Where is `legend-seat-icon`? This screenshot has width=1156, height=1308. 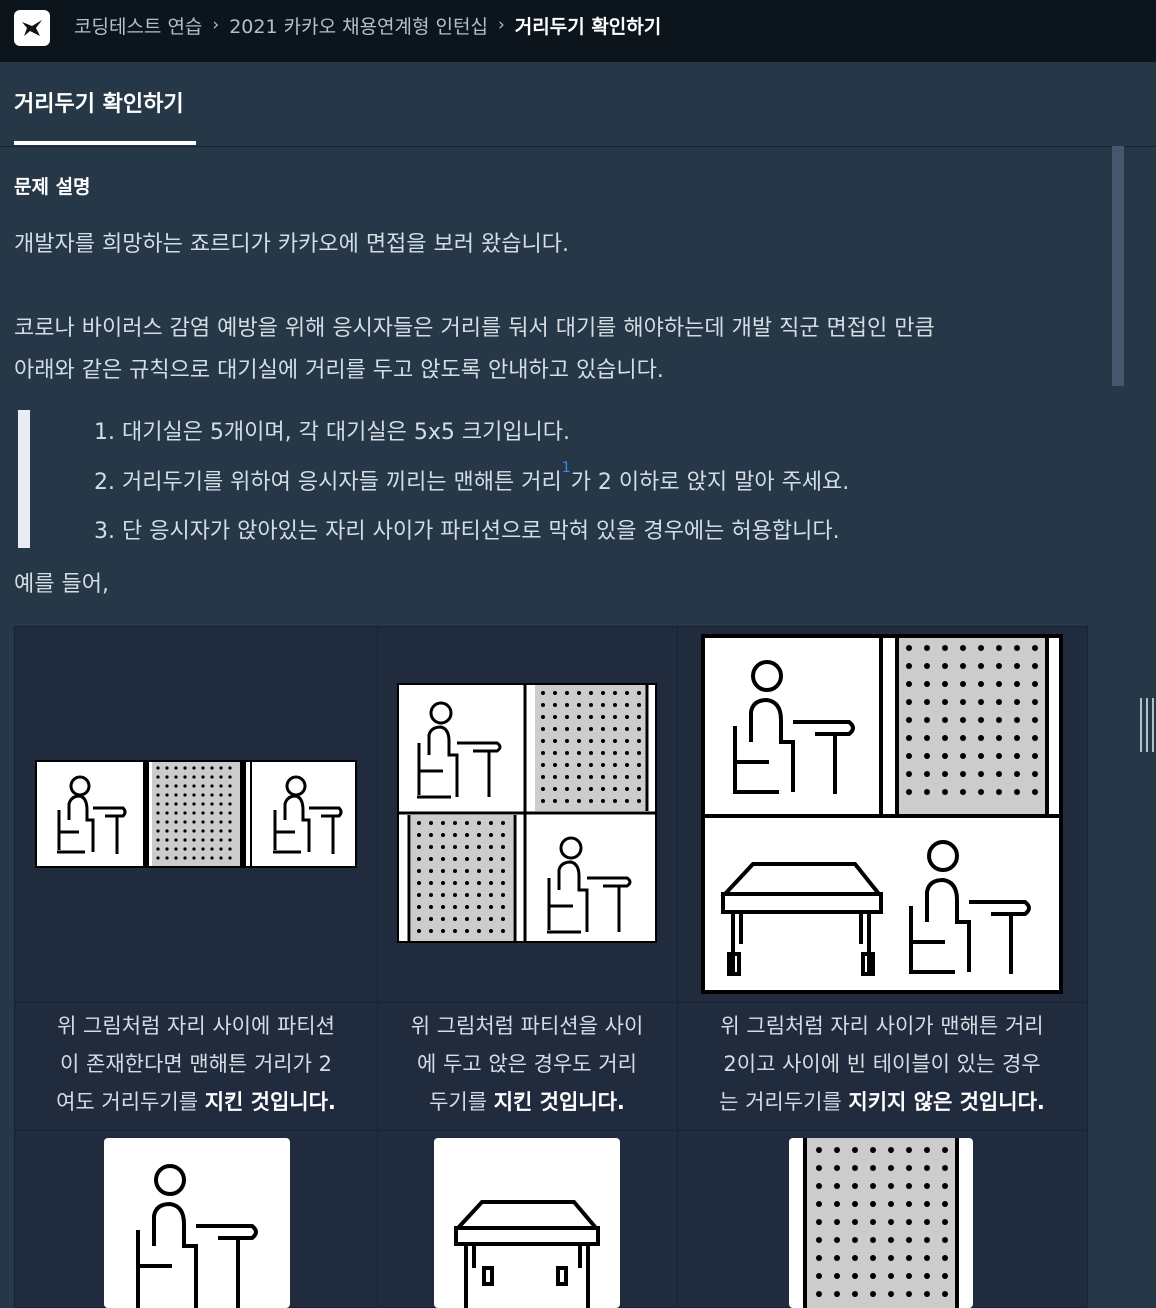
legend-seat-icon is located at coordinates (197, 1223).